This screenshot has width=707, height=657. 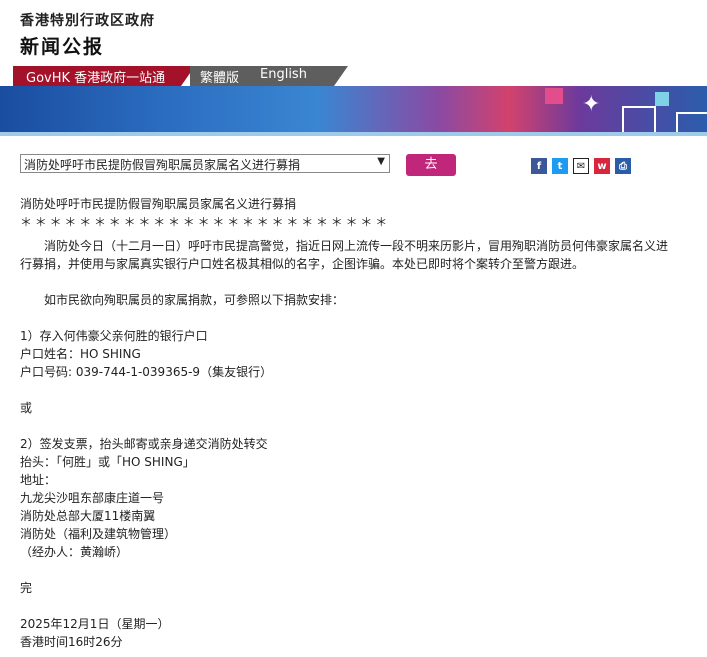 I want to click on article-headline: 消防处呼吁市民提防假冒殉职属员家属名义进行募捐, so click(x=158, y=204).